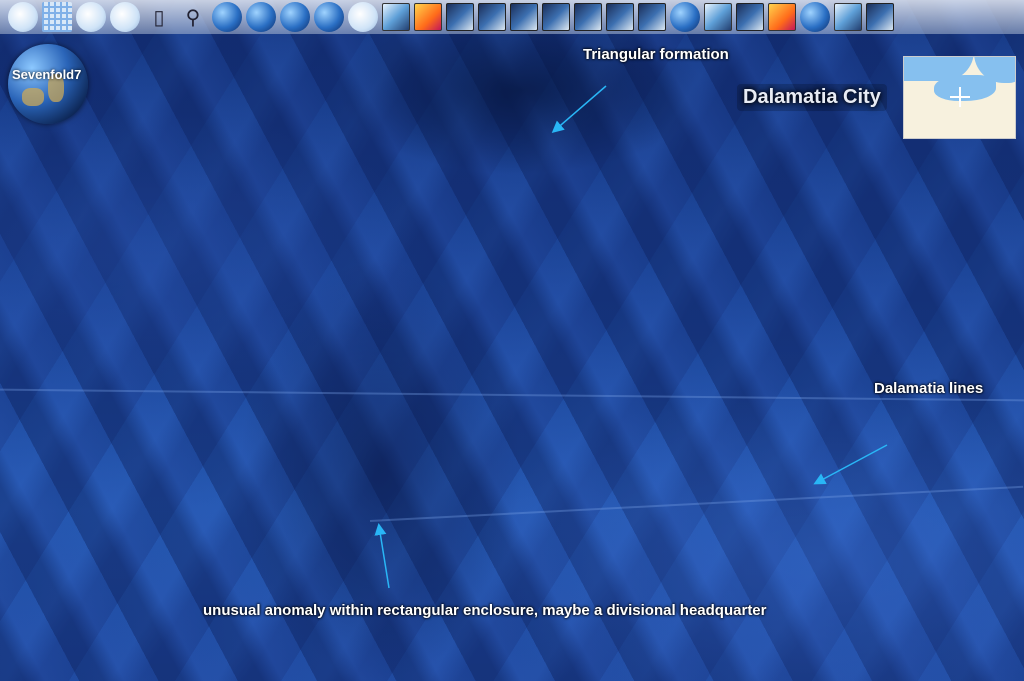 The width and height of the screenshot is (1024, 681). What do you see at coordinates (850, 464) in the screenshot?
I see `arrow-lines` at bounding box center [850, 464].